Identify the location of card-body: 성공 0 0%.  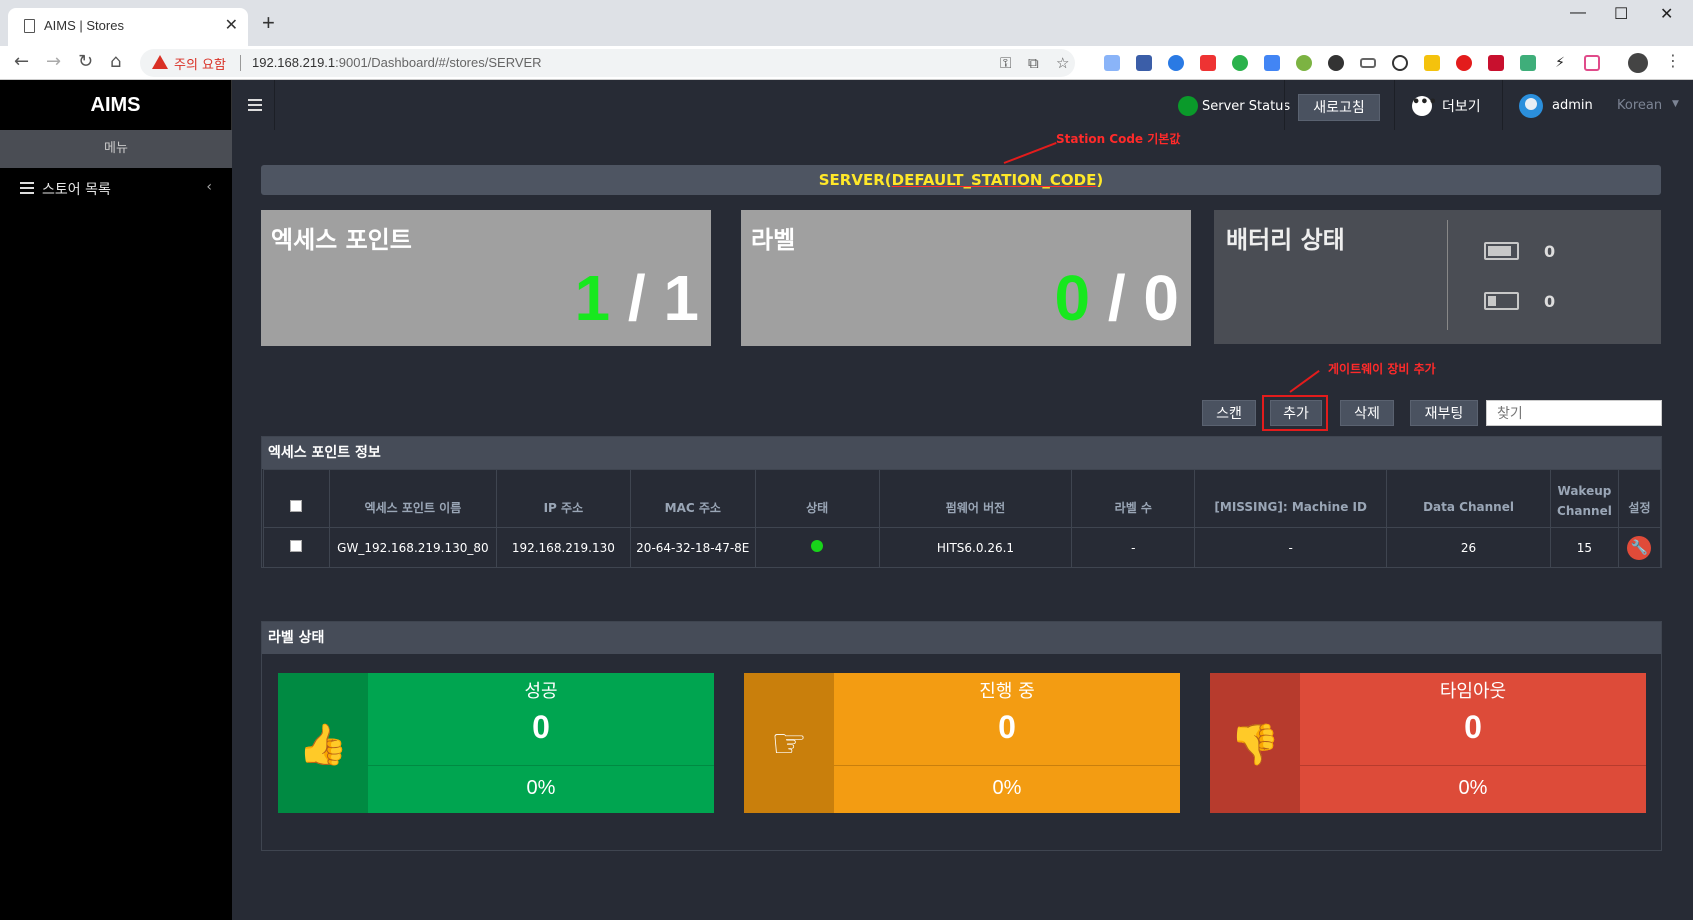
(541, 743).